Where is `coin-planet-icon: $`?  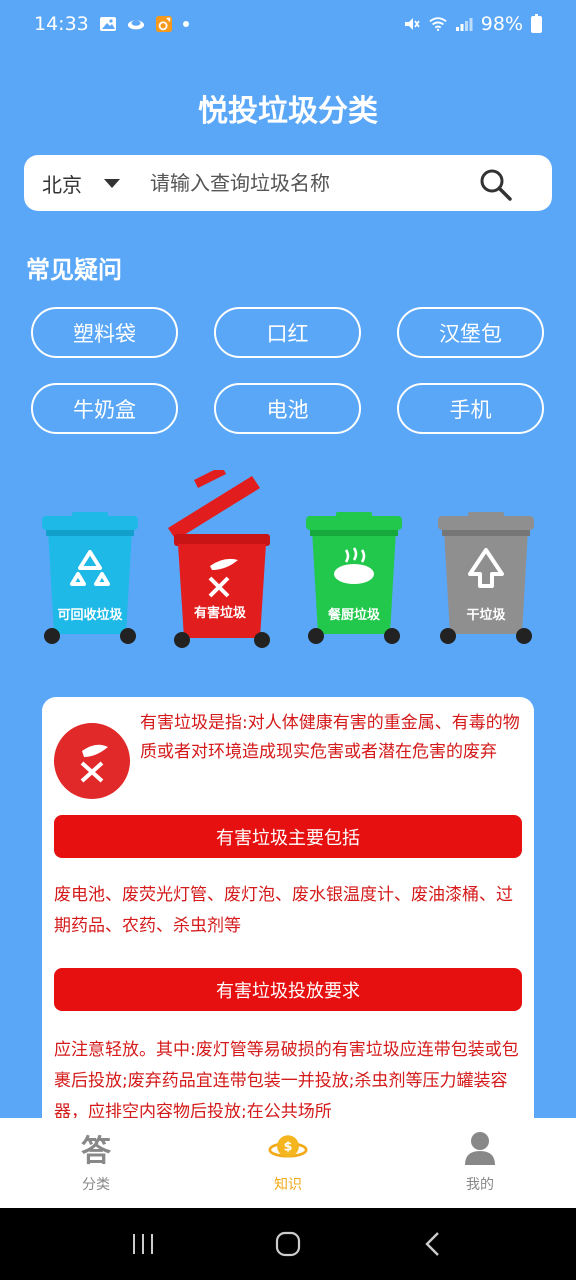 coin-planet-icon: $ is located at coordinates (288, 1148).